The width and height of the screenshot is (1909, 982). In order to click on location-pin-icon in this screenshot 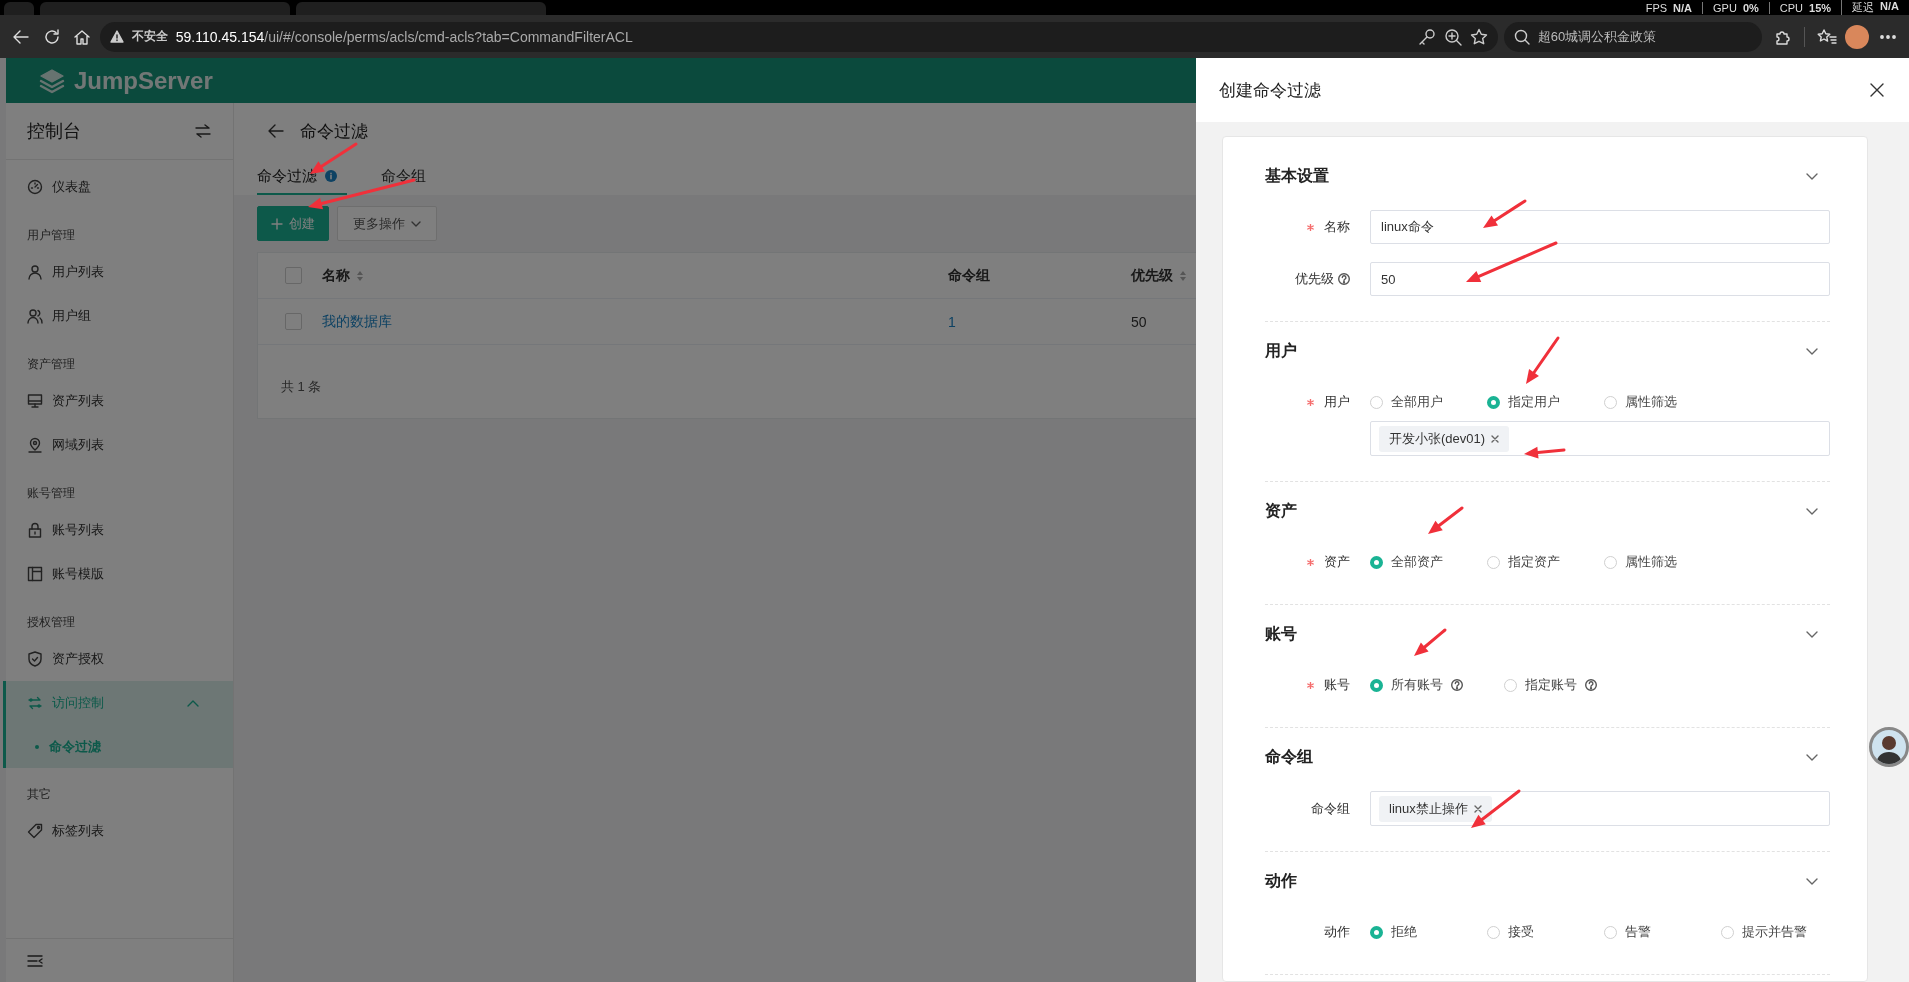, I will do `click(35, 445)`.